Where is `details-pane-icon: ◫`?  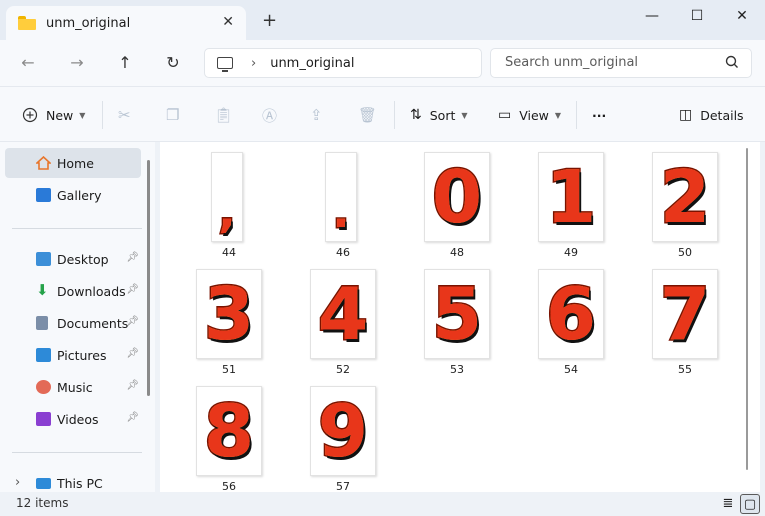
details-pane-icon: ◫ is located at coordinates (686, 115).